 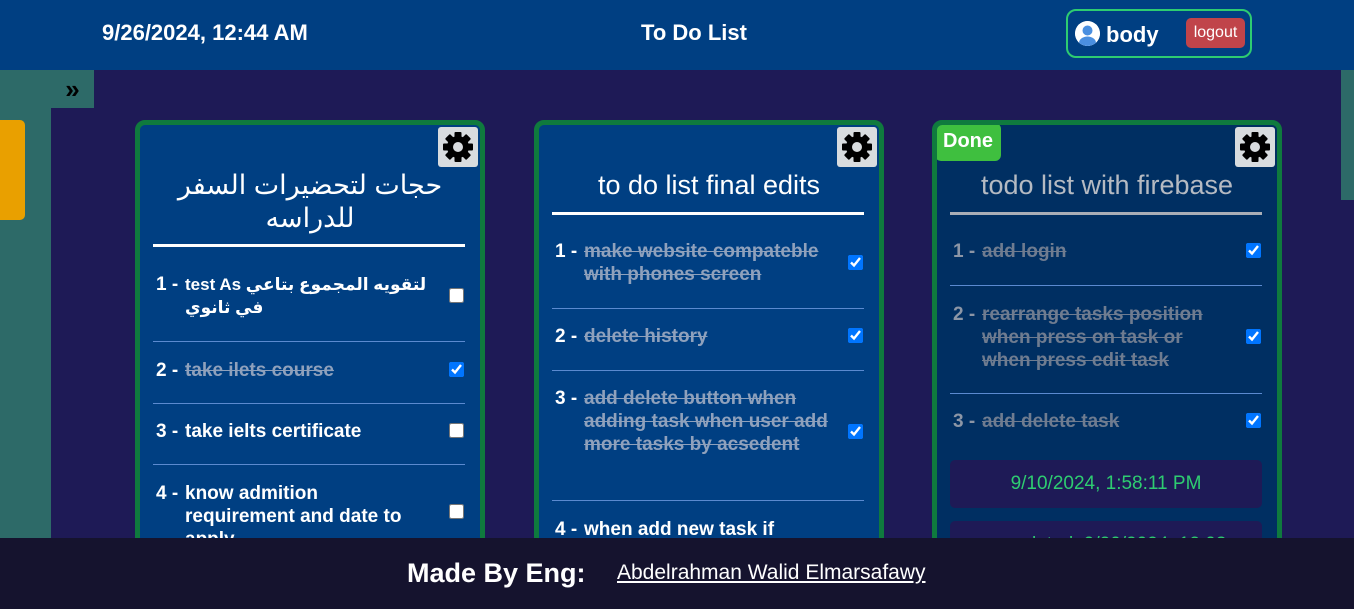 I want to click on user-avatar-icon, so click(x=1087, y=33).